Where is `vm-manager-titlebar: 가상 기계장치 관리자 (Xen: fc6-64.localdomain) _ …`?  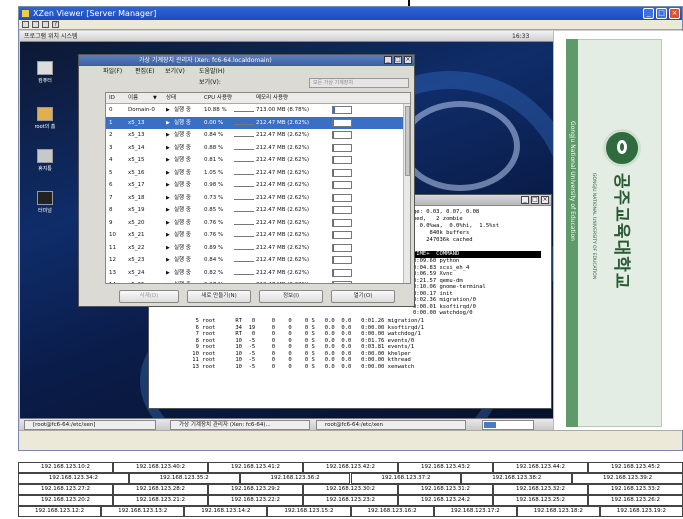
vm-manager-titlebar: 가상 기계장치 관리자 (Xen: fc6-64.localdomain) _ … is located at coordinates (246, 60).